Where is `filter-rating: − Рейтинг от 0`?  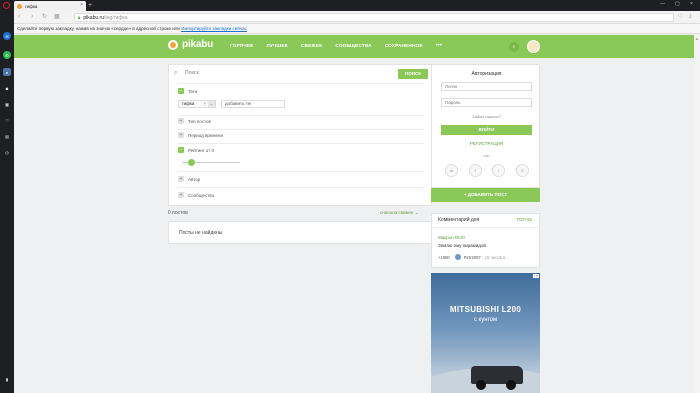 filter-rating: − Рейтинг от 0 is located at coordinates (196, 150).